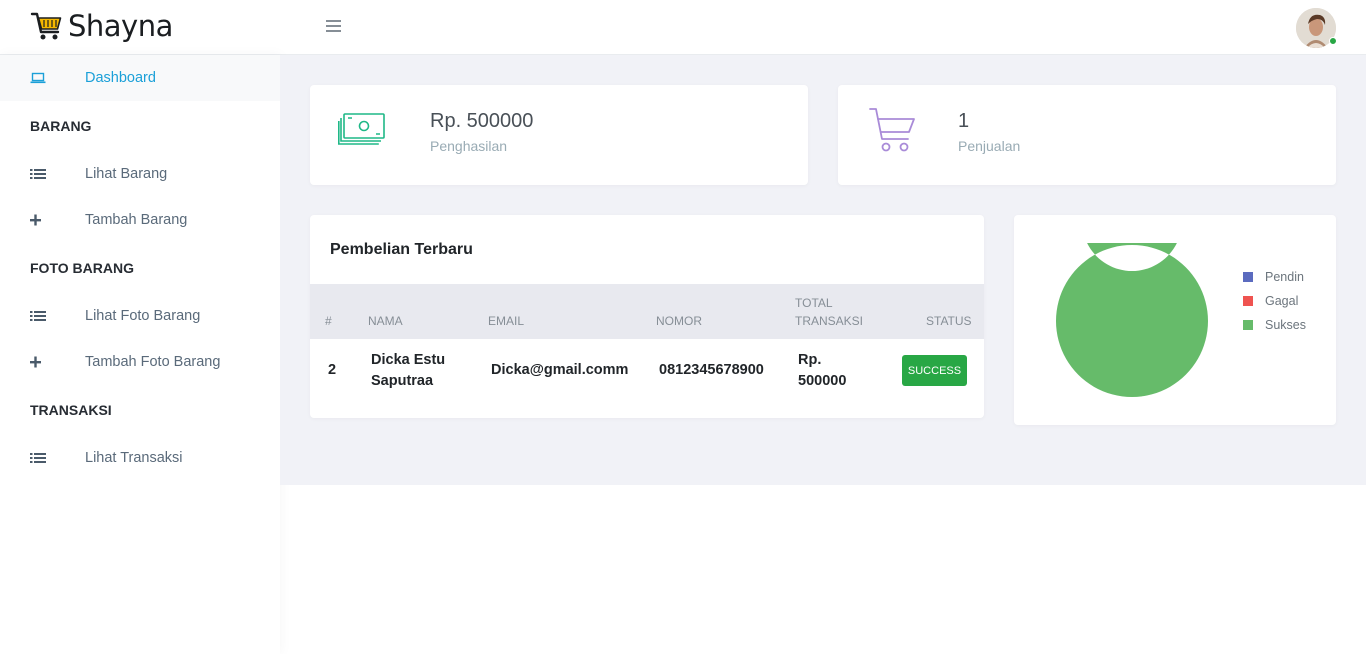 The height and width of the screenshot is (654, 1366). What do you see at coordinates (810, 360) in the screenshot?
I see `row-total-currency: Rp.` at bounding box center [810, 360].